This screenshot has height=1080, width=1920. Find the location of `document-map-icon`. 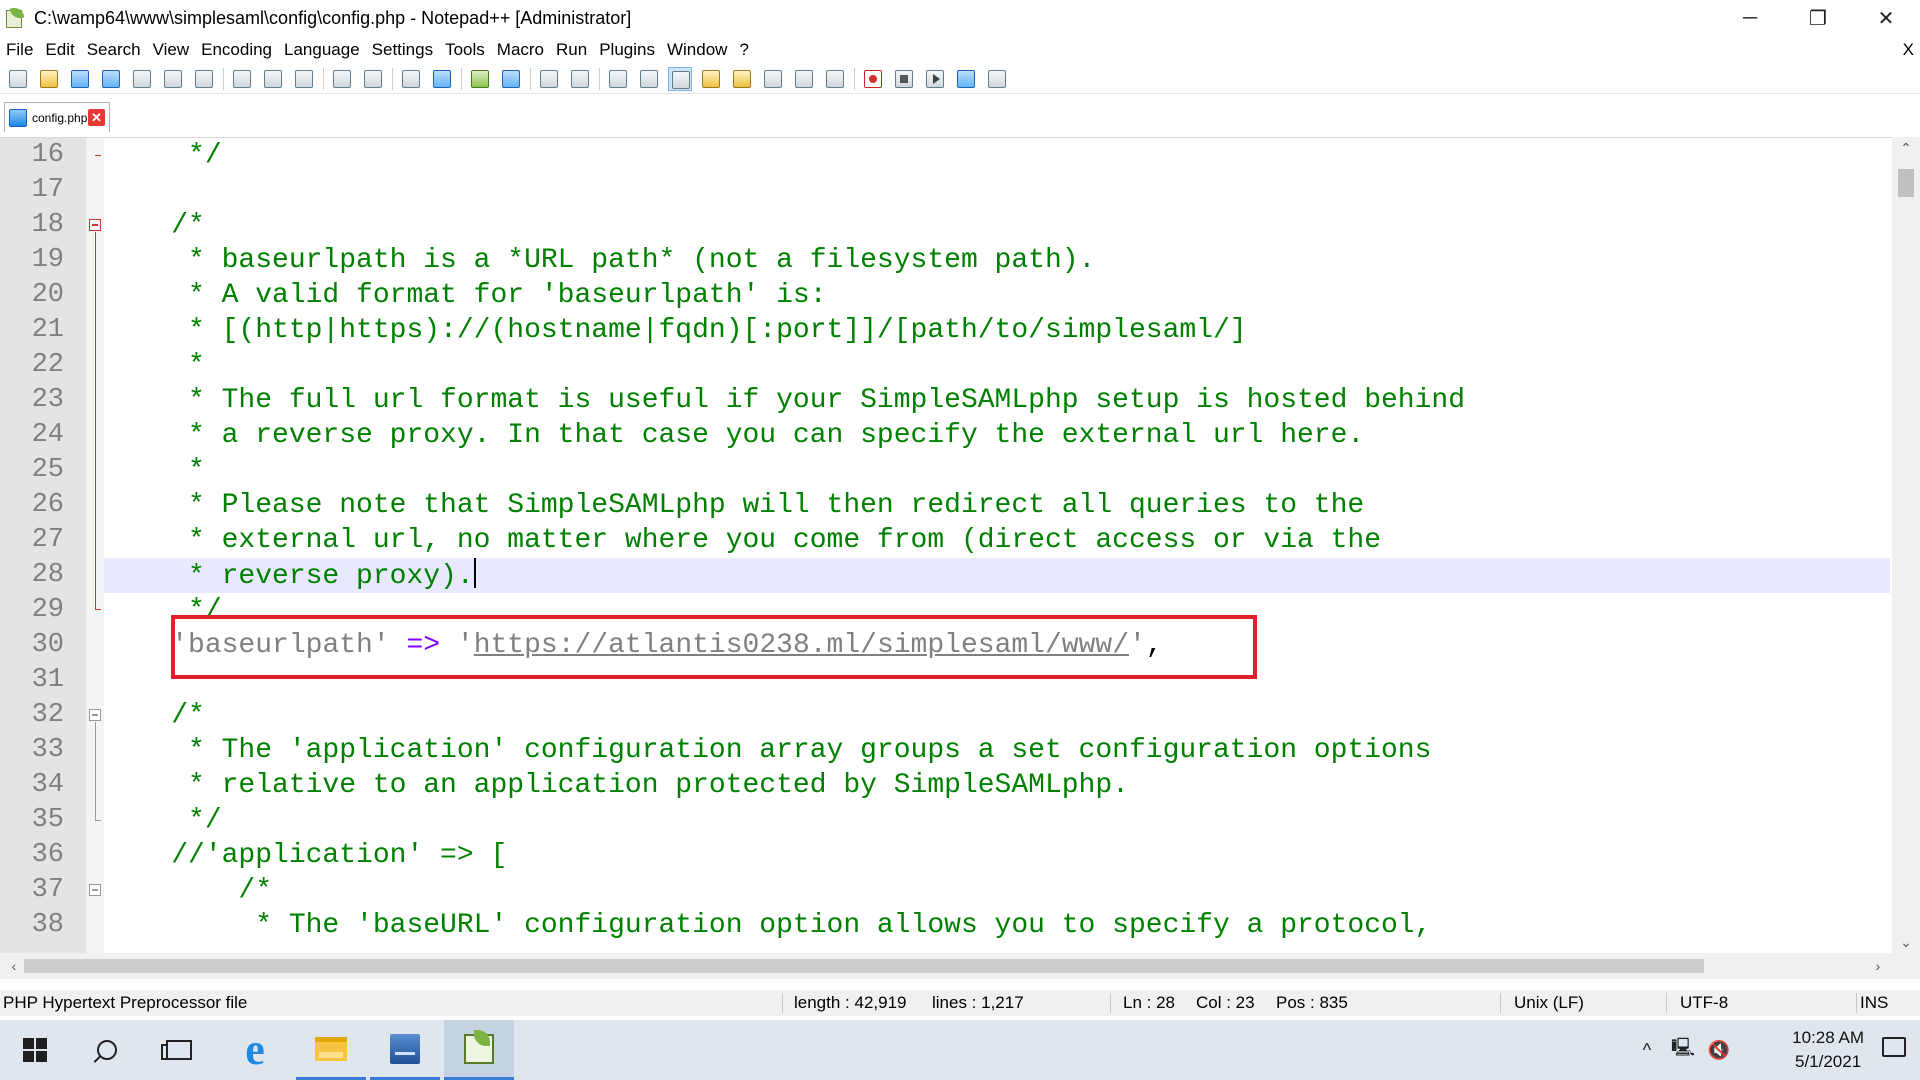

document-map-icon is located at coordinates (742, 79).